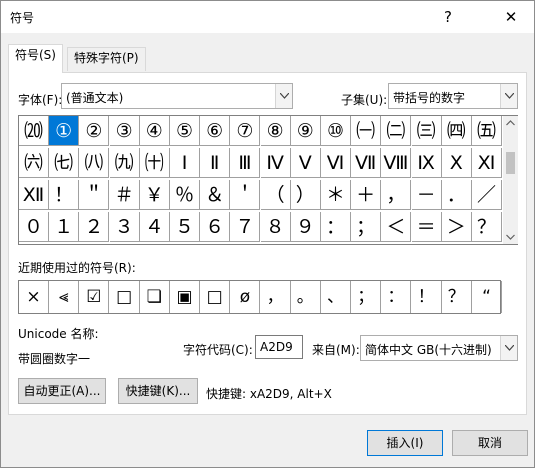 This screenshot has height=468, width=535. What do you see at coordinates (94, 131) in the screenshot?
I see `symbol-cell: ②` at bounding box center [94, 131].